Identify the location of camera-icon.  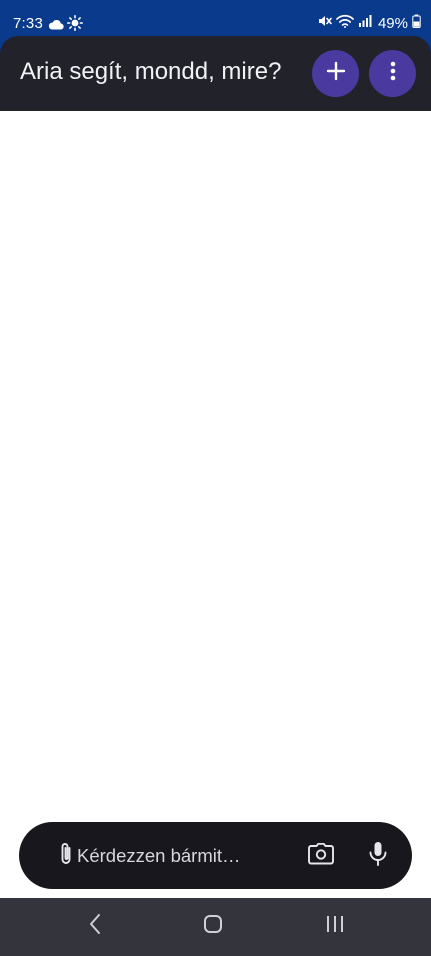
(321, 856).